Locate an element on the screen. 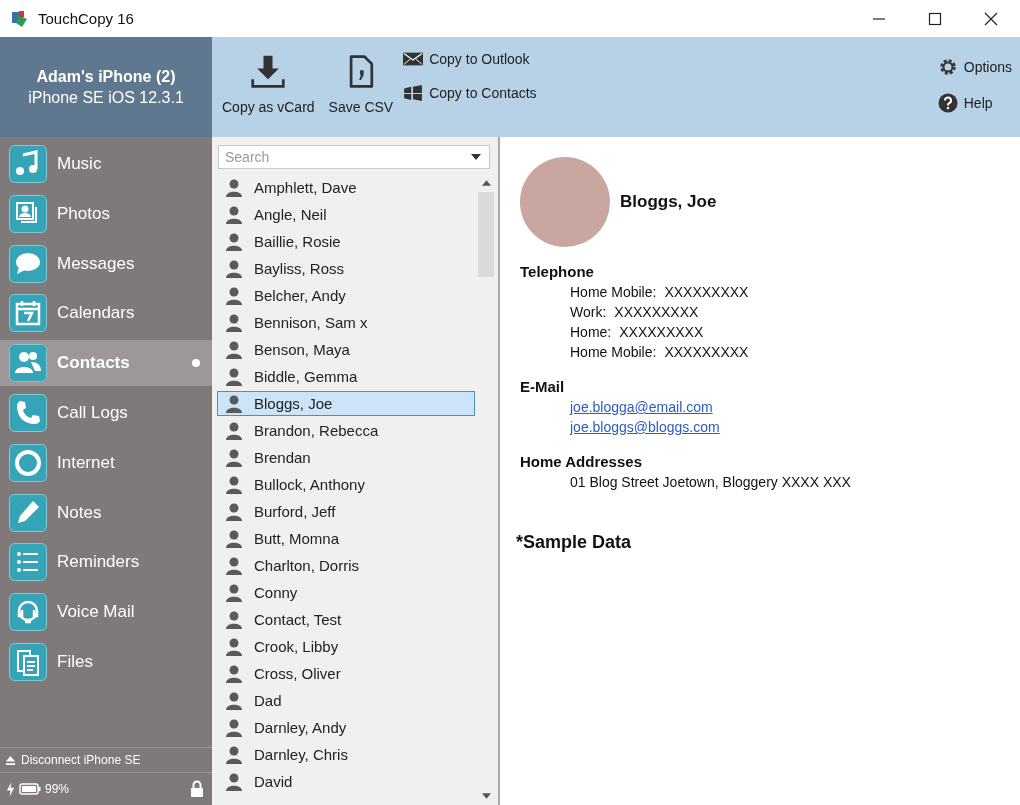 The height and width of the screenshot is (805, 1020). sidebar-item: Music is located at coordinates (106, 164).